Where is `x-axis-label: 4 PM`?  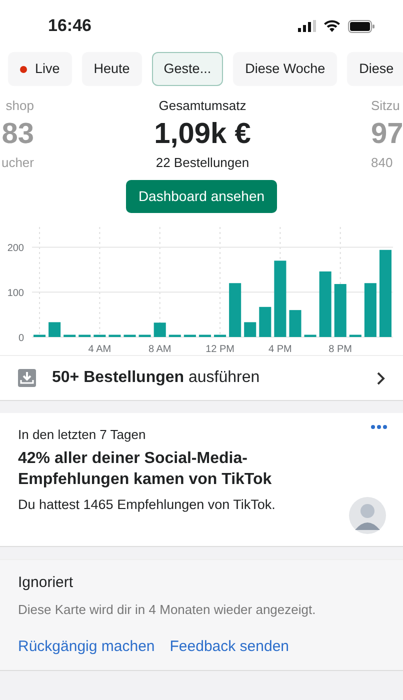
x-axis-label: 4 PM is located at coordinates (280, 350).